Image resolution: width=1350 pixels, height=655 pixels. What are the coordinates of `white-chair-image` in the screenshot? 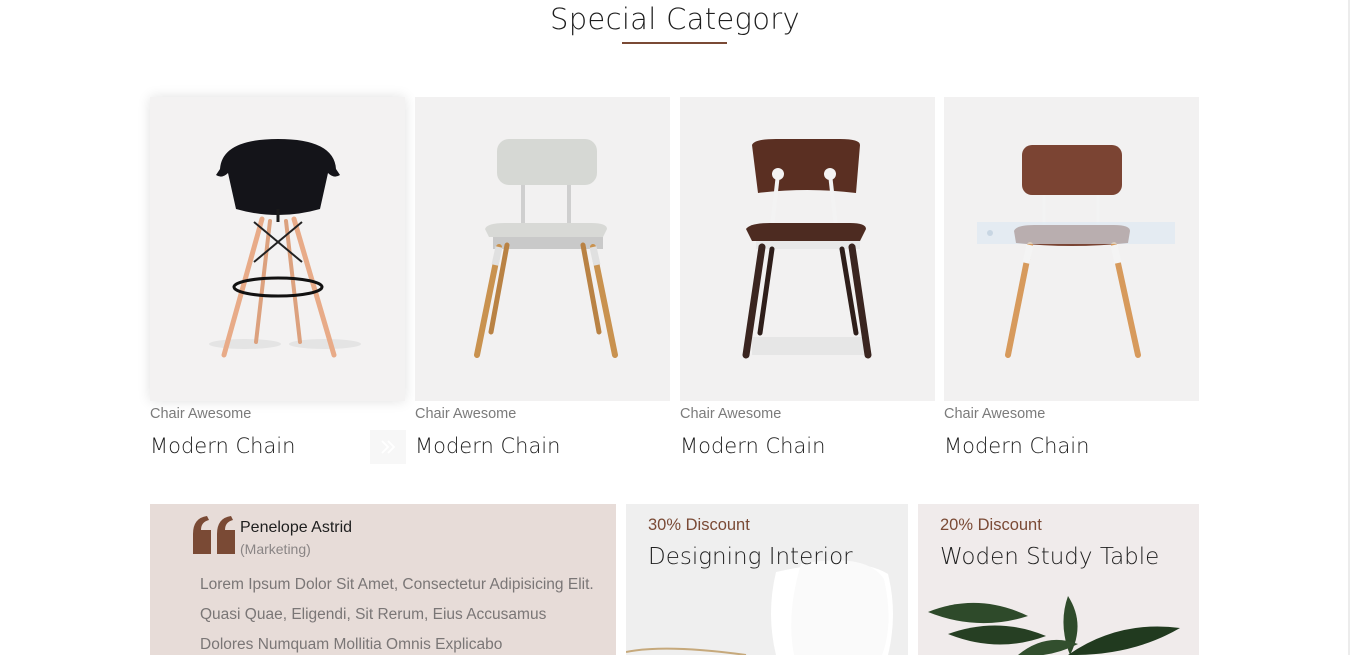 It's located at (546, 248).